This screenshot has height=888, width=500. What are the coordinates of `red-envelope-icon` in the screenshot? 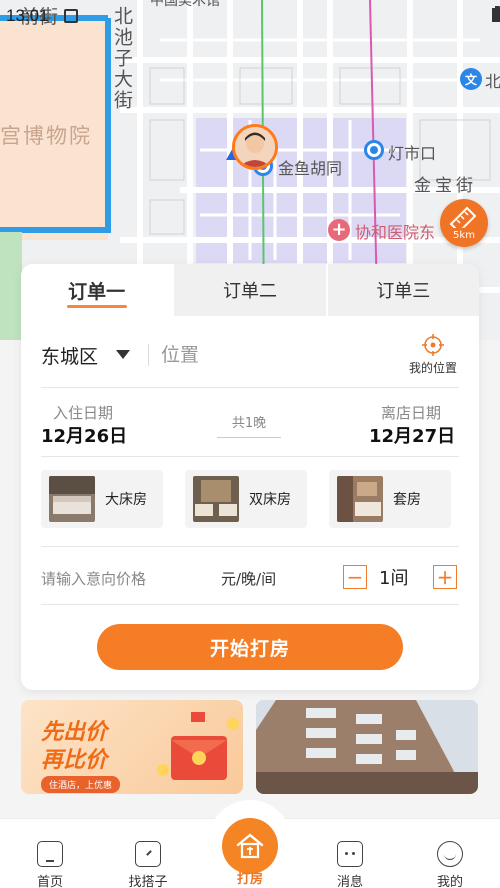 It's located at (198, 746).